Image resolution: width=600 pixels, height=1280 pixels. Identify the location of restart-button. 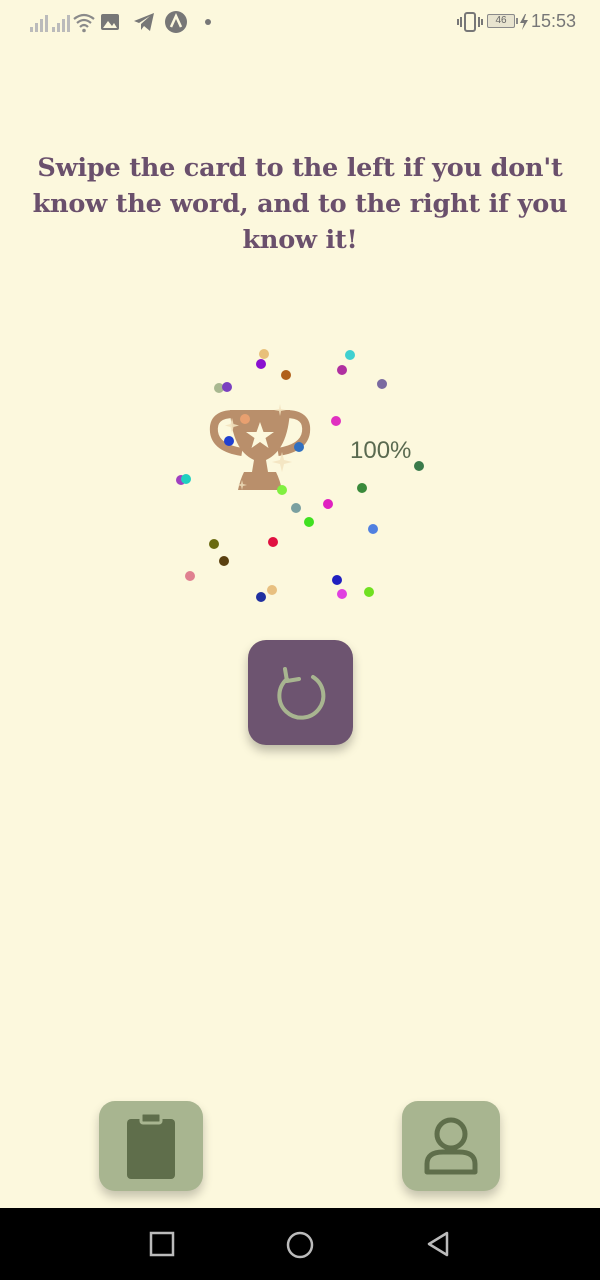
(300, 692).